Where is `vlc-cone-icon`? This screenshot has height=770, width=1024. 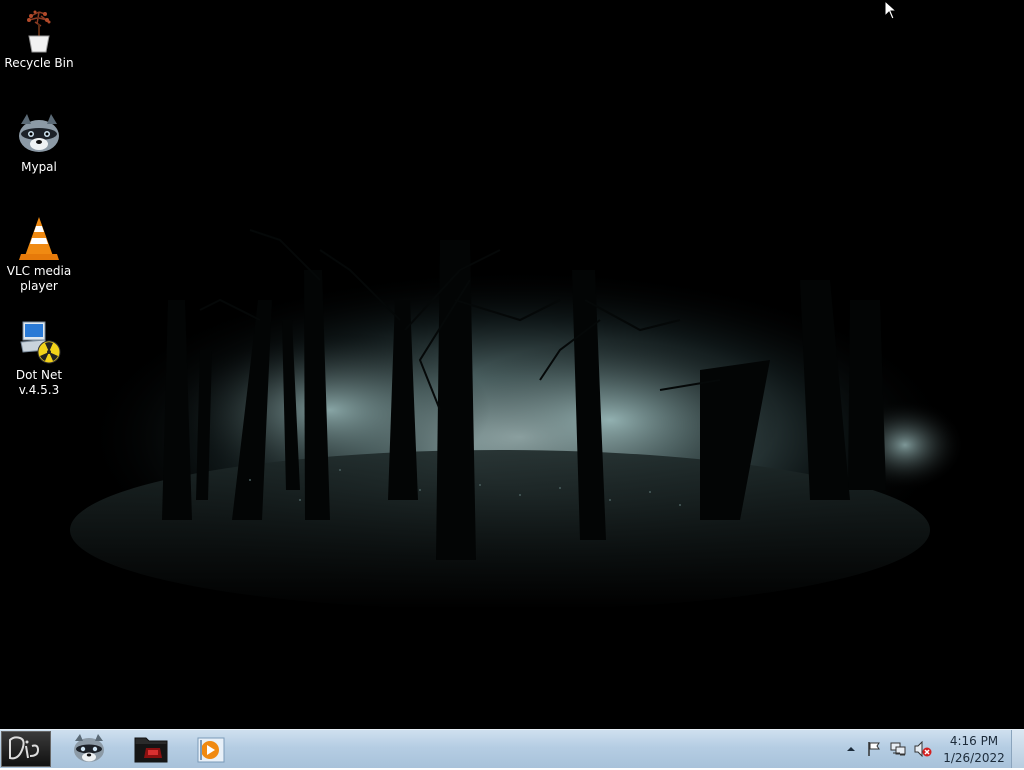
vlc-cone-icon is located at coordinates (39, 238).